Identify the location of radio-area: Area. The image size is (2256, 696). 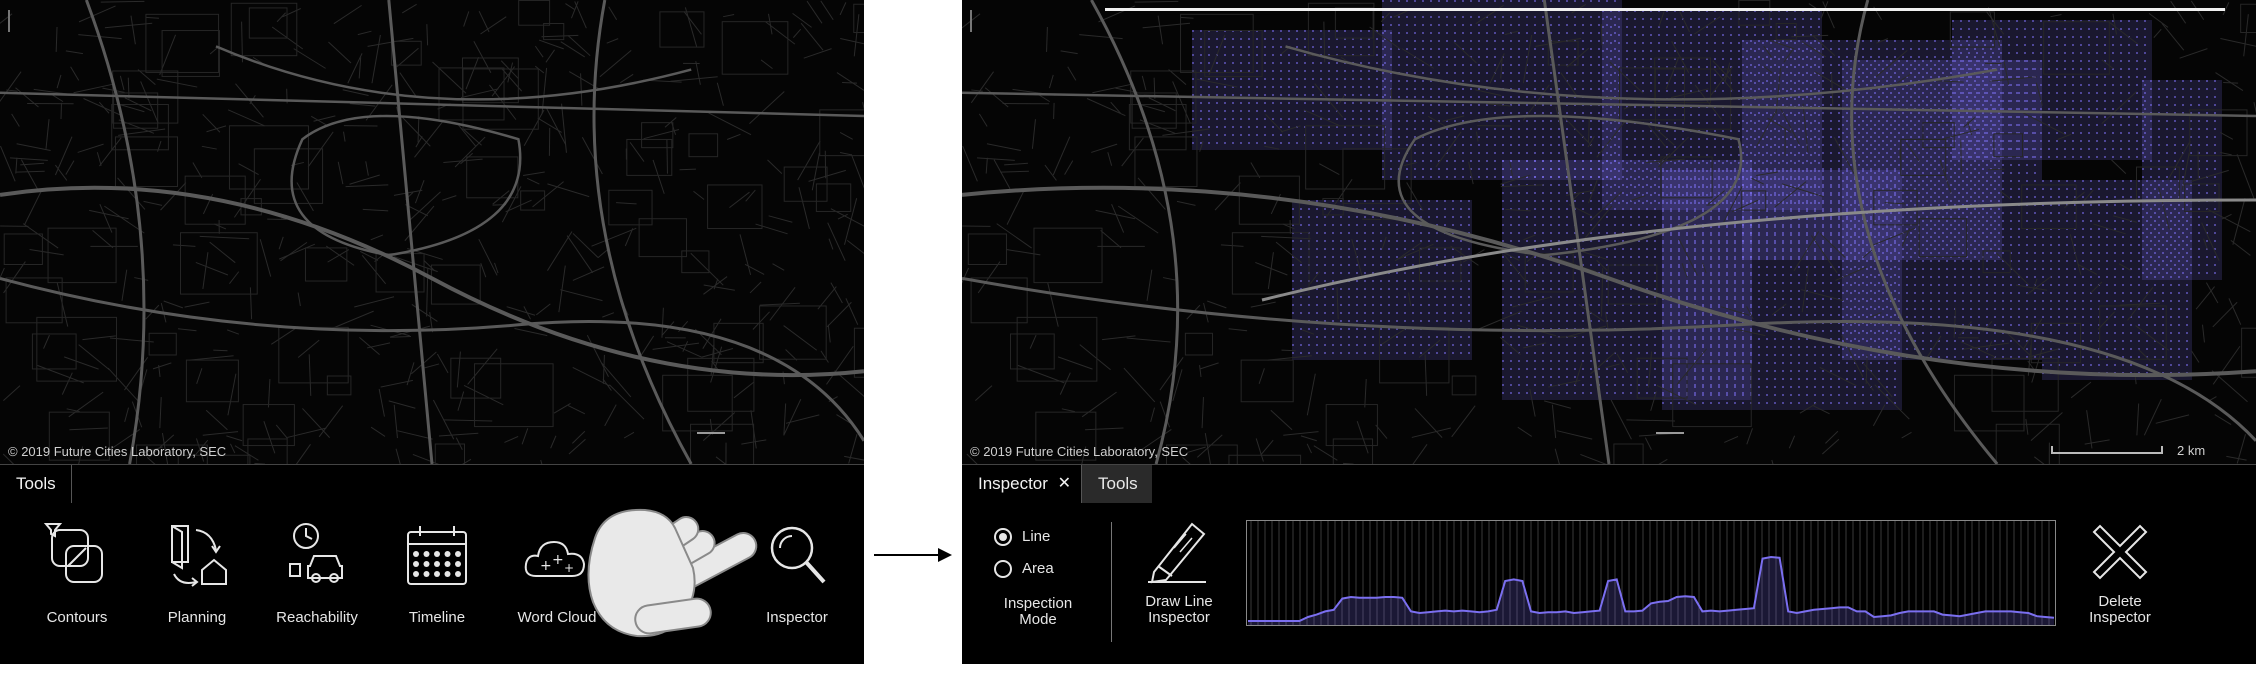
(1024, 569).